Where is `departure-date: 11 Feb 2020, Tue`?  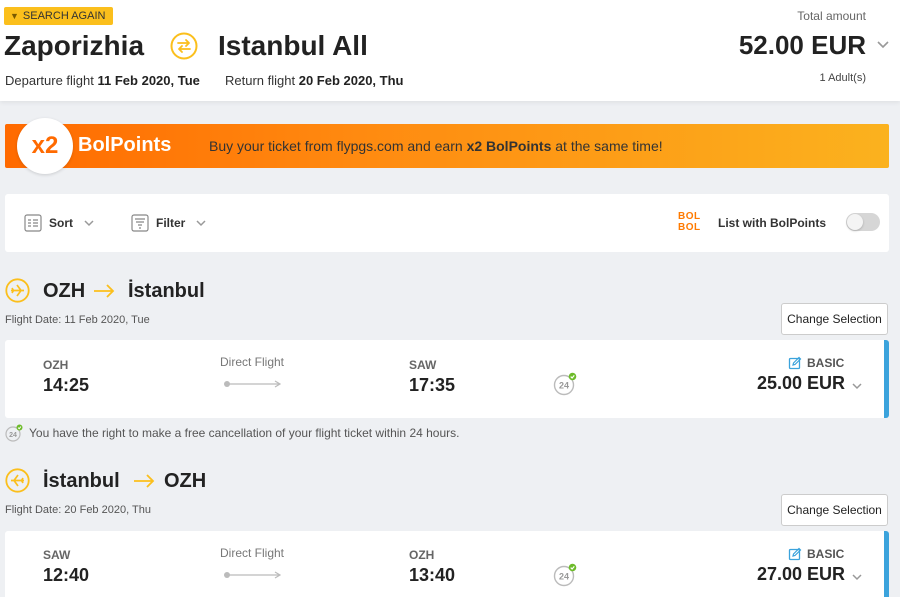 departure-date: 11 Feb 2020, Tue is located at coordinates (148, 80).